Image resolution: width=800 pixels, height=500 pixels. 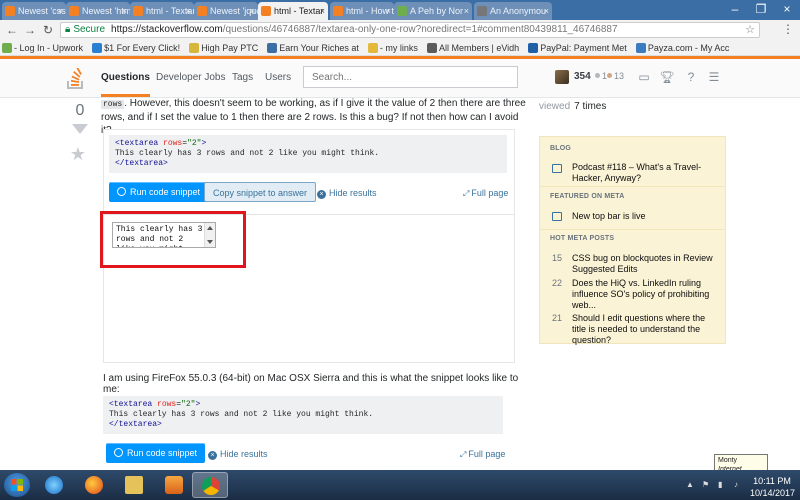 I want to click on start-button, so click(x=17, y=485).